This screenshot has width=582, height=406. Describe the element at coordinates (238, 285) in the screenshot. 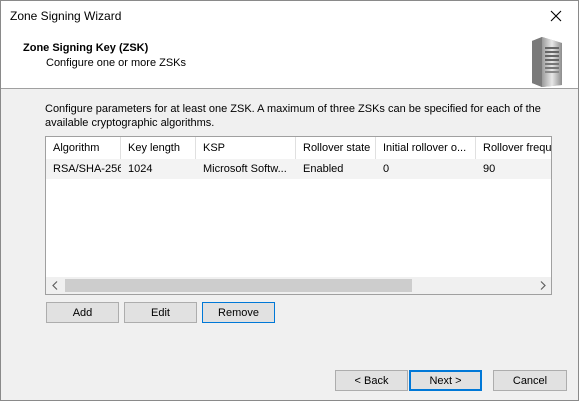

I see `scroll-thumb` at that location.